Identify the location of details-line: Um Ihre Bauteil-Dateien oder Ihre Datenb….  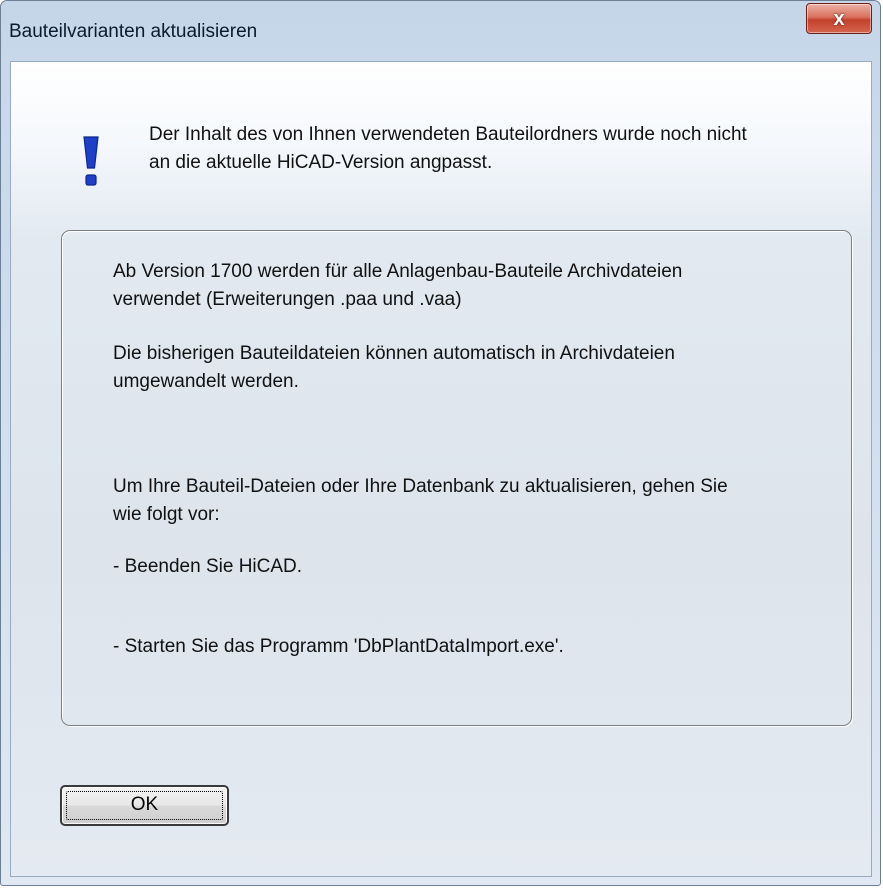
(420, 486).